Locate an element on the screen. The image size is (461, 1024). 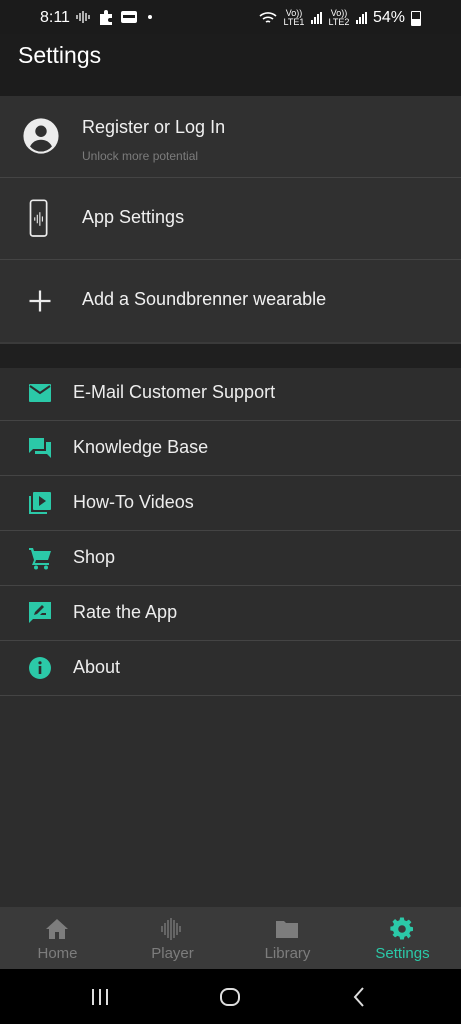
list-item-label: How-To Videos is located at coordinates (133, 502).